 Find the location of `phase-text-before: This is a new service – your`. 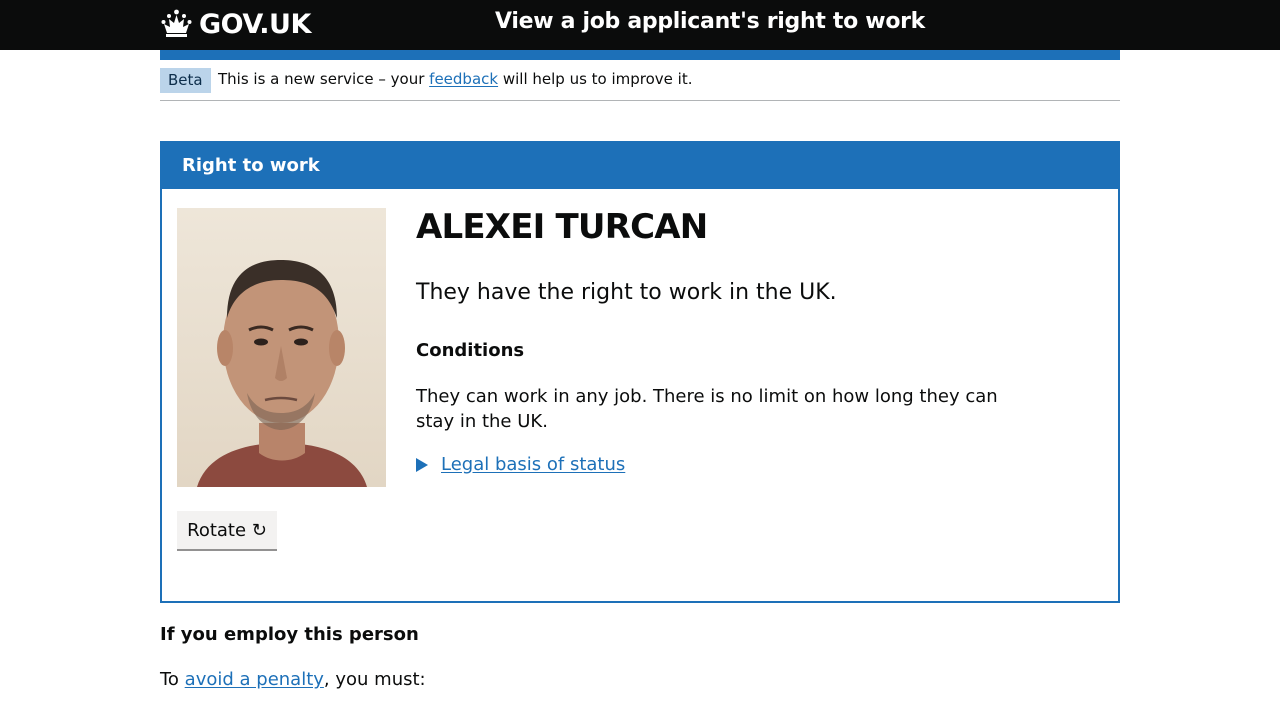

phase-text-before: This is a new service – your is located at coordinates (324, 79).